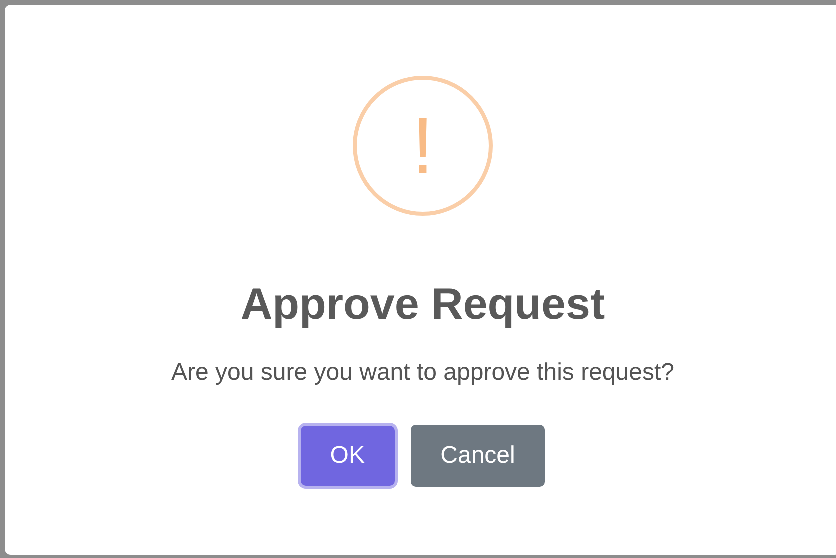 The image size is (836, 558). What do you see at coordinates (423, 305) in the screenshot?
I see `dialog-title: Approve Request` at bounding box center [423, 305].